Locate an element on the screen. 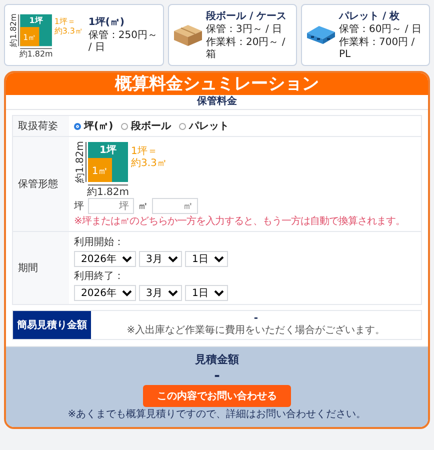 The height and width of the screenshot is (450, 434). hint-text: ※坪または㎡のどちらか一方を入力すると、もう一方は自動で換算されます。 is located at coordinates (239, 222).